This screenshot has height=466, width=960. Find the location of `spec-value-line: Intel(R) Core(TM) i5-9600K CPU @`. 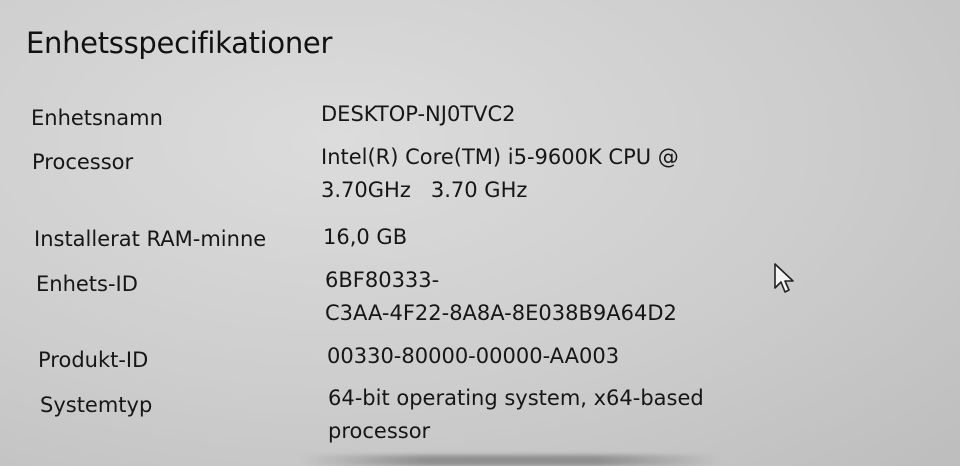

spec-value-line: Intel(R) Core(TM) i5-9600K CPU @ is located at coordinates (500, 157).